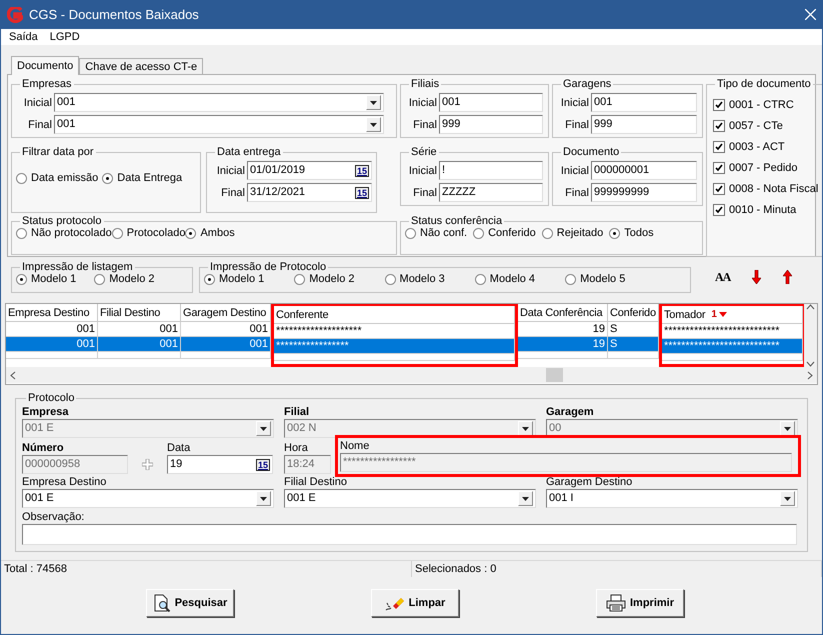 This screenshot has width=823, height=635. What do you see at coordinates (644, 124) in the screenshot?
I see `input-field: 999` at bounding box center [644, 124].